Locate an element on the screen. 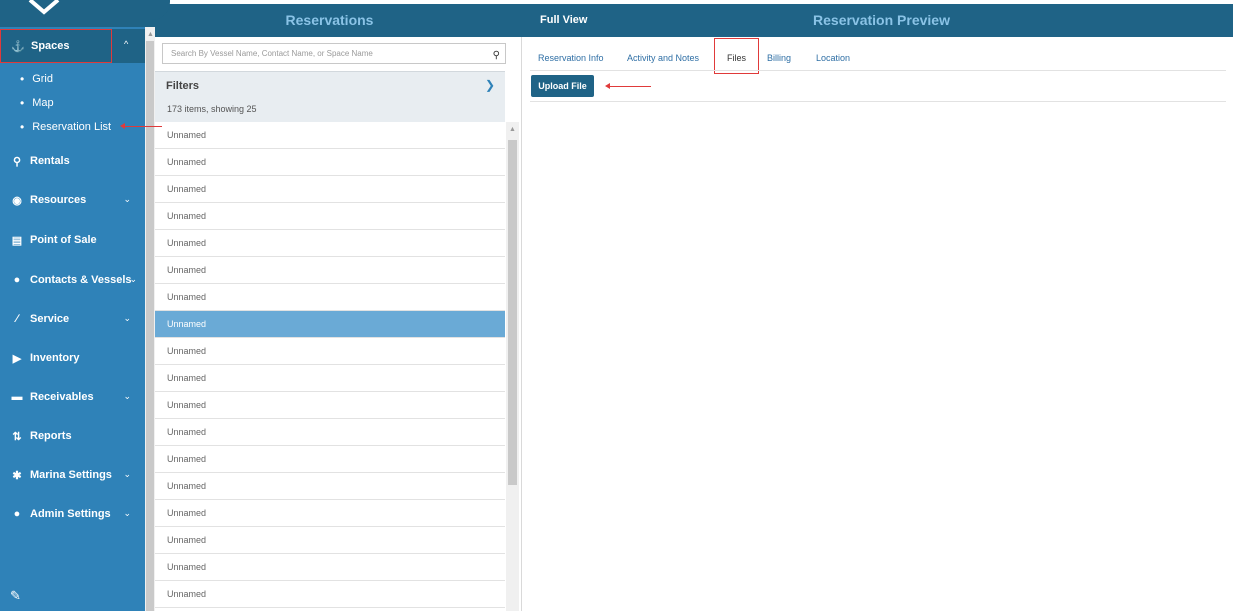  logo-icon is located at coordinates (44, 7).